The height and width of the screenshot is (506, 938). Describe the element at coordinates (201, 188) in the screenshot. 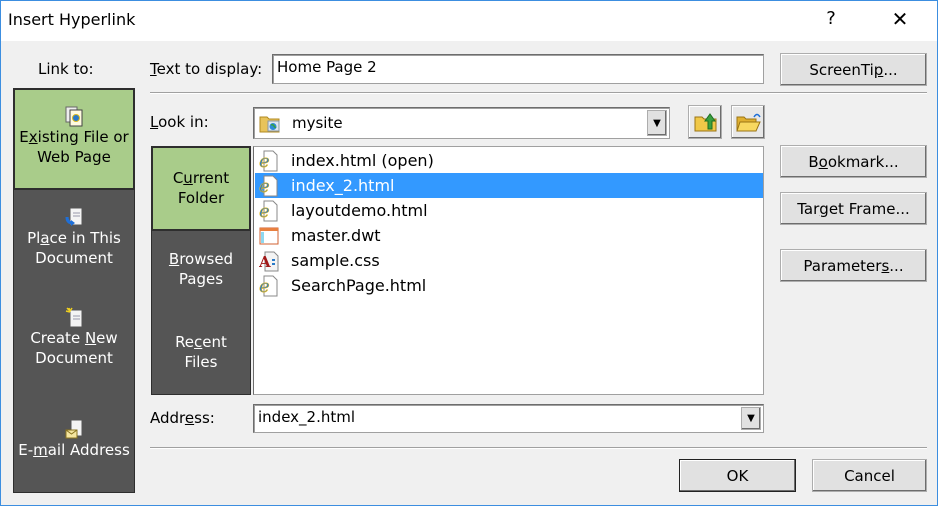

I see `current-folder-tab: Current Folder` at that location.